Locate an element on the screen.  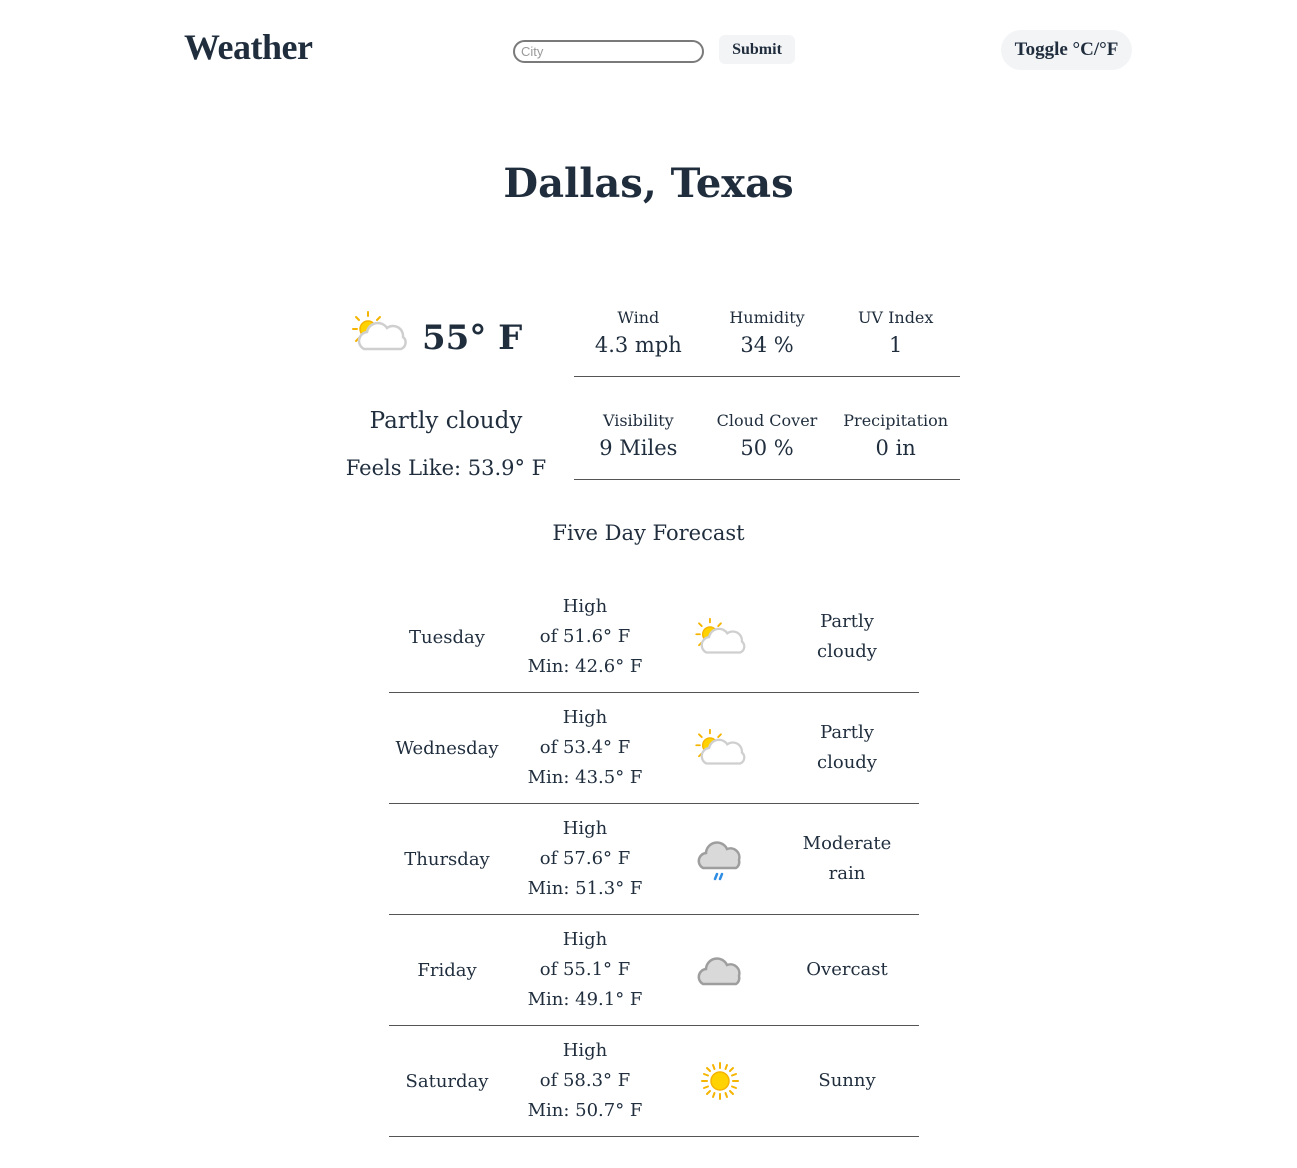
stat-value: 50 % is located at coordinates (767, 448).